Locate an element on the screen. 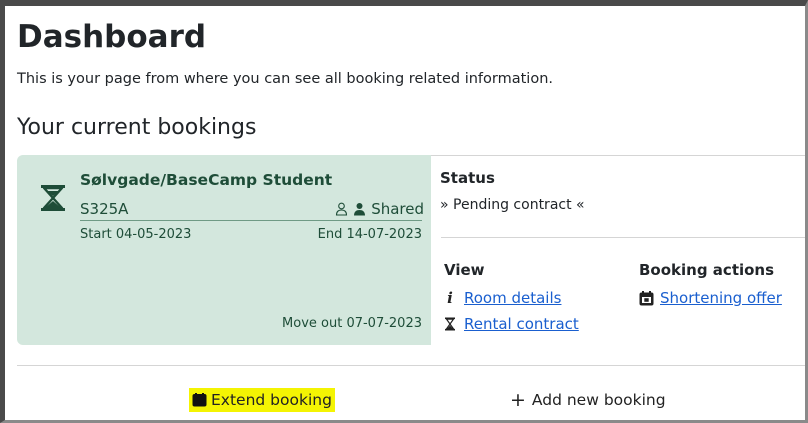 This screenshot has width=808, height=423. plus-icon: + is located at coordinates (518, 399).